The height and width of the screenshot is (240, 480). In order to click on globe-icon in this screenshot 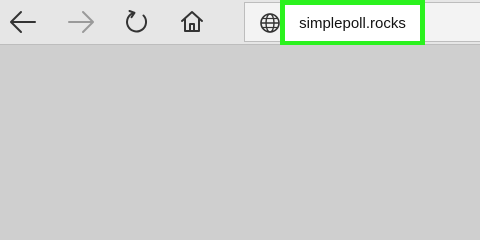, I will do `click(270, 23)`.